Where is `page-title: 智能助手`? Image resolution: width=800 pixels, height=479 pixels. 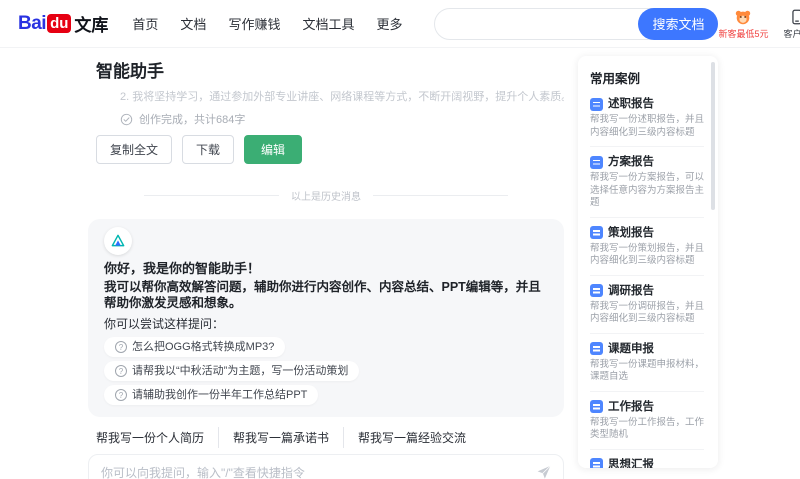 page-title: 智能助手 is located at coordinates (130, 71).